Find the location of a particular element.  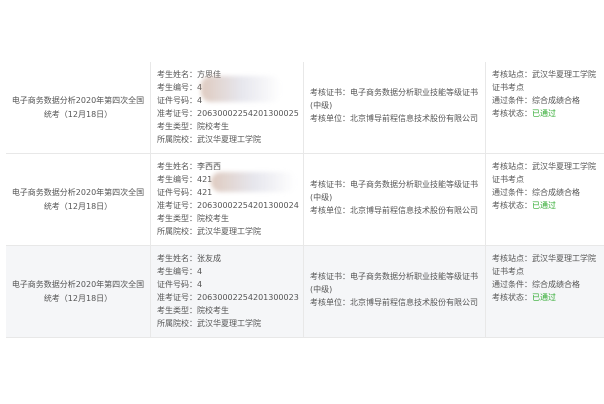

candidate-name: 考生姓名：张友成 is located at coordinates (189, 258).